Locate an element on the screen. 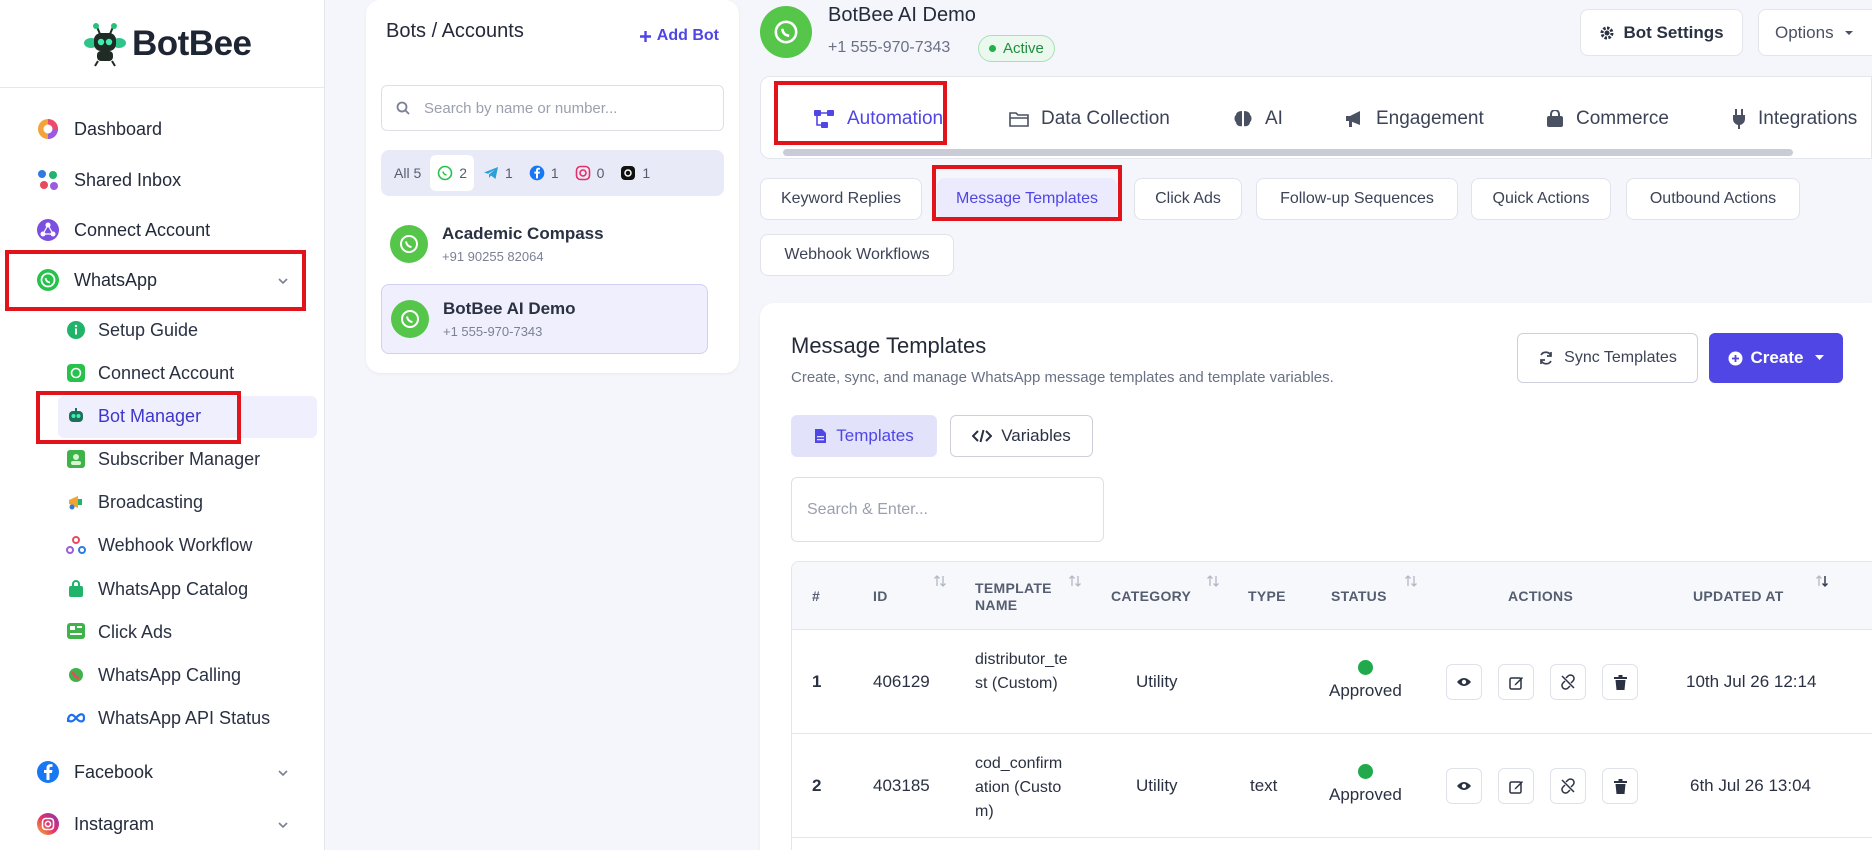  tab-bar-scrollbar is located at coordinates (1288, 152).